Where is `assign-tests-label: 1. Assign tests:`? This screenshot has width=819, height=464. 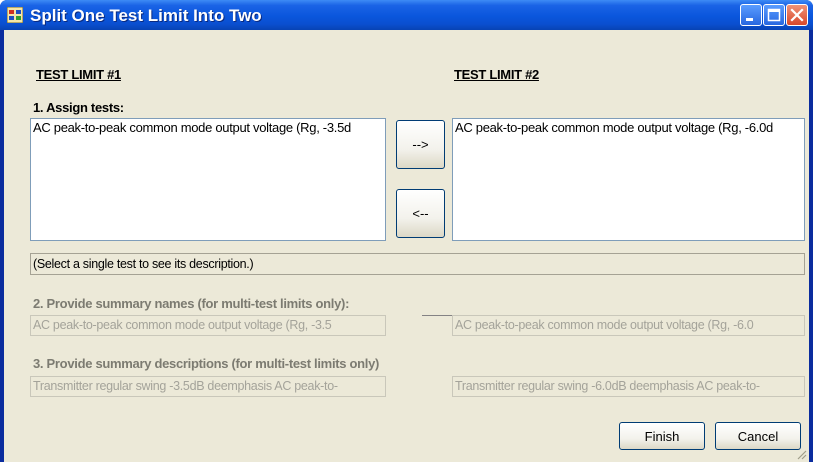 assign-tests-label: 1. Assign tests: is located at coordinates (78, 107).